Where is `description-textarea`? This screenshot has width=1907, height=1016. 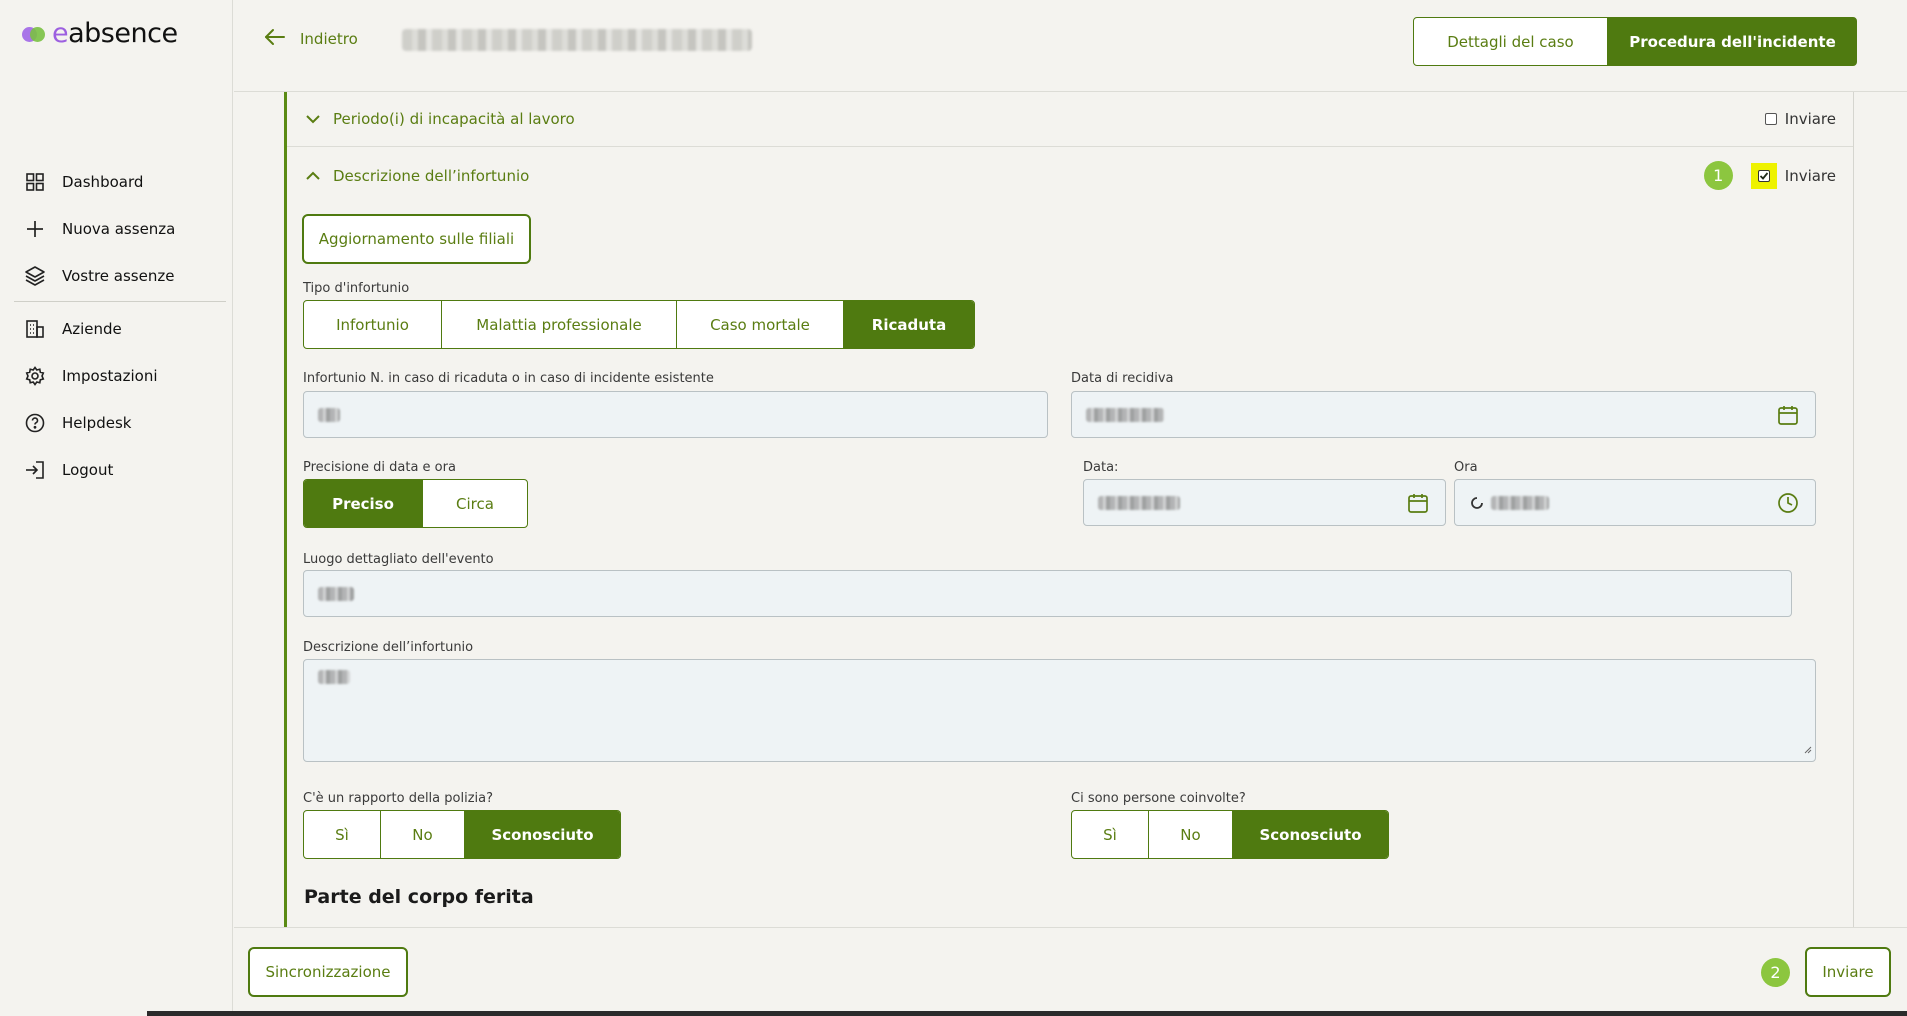
description-textarea is located at coordinates (1059, 710).